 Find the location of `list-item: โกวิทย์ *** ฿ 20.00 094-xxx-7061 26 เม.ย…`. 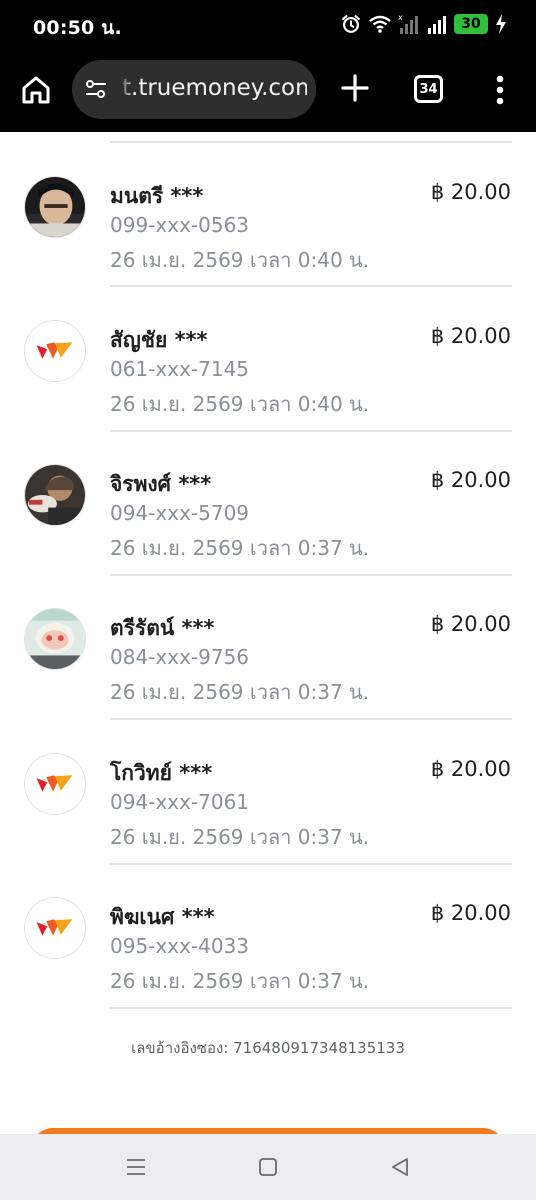

list-item: โกวิทย์ *** ฿ 20.00 094-xxx-7061 26 เม.ย… is located at coordinates (268, 791).